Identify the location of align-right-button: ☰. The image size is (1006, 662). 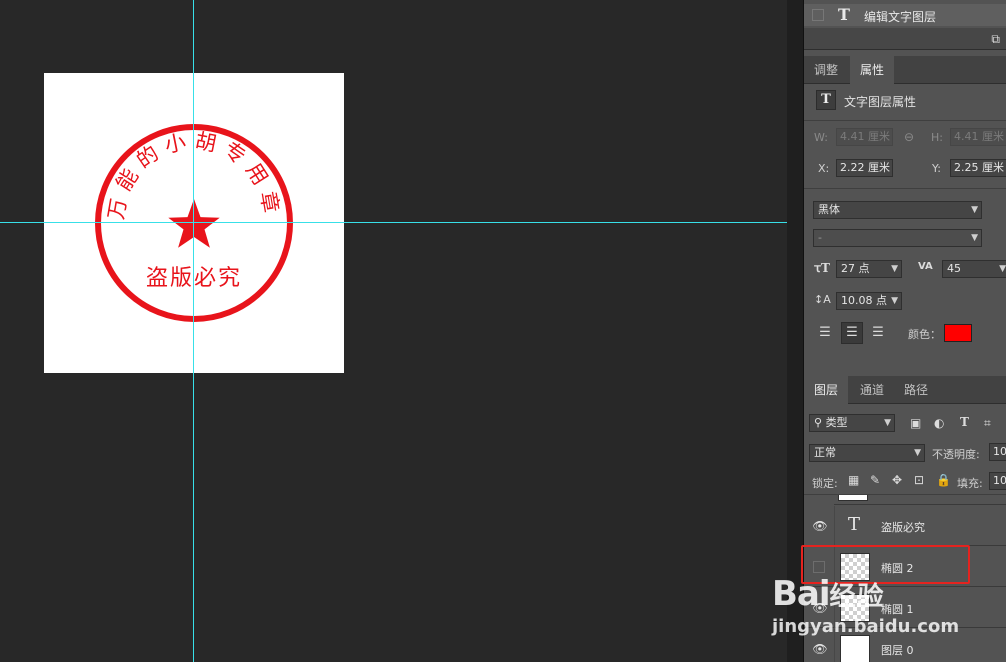
(878, 333).